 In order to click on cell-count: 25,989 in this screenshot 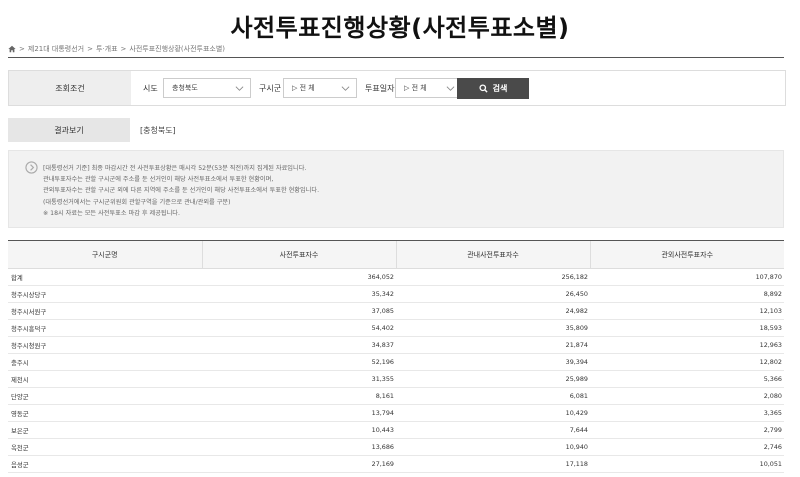, I will do `click(493, 379)`.